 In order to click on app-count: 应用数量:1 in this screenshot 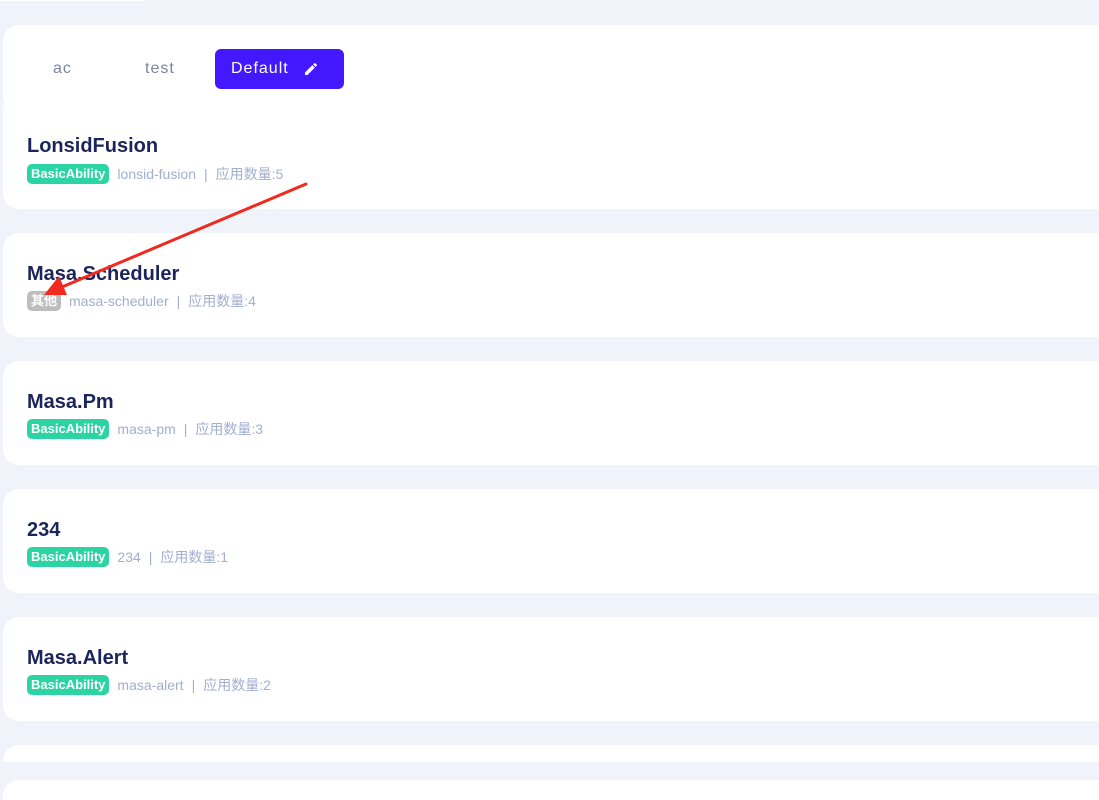, I will do `click(194, 557)`.